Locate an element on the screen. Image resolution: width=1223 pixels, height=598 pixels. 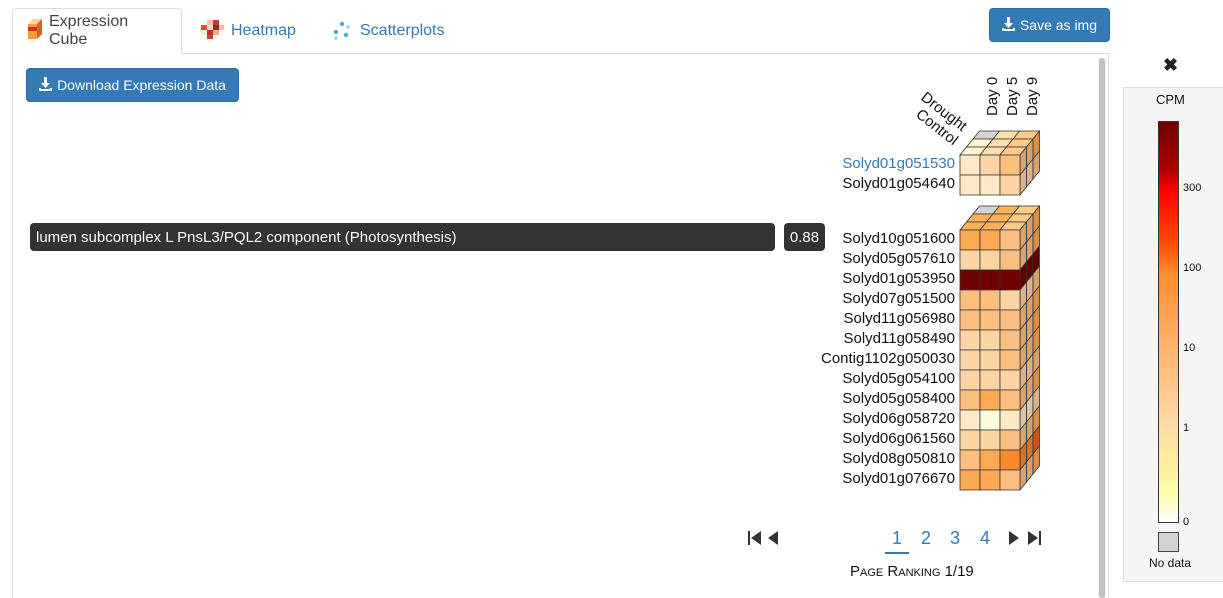
legend-tick: 10 is located at coordinates (1189, 348).